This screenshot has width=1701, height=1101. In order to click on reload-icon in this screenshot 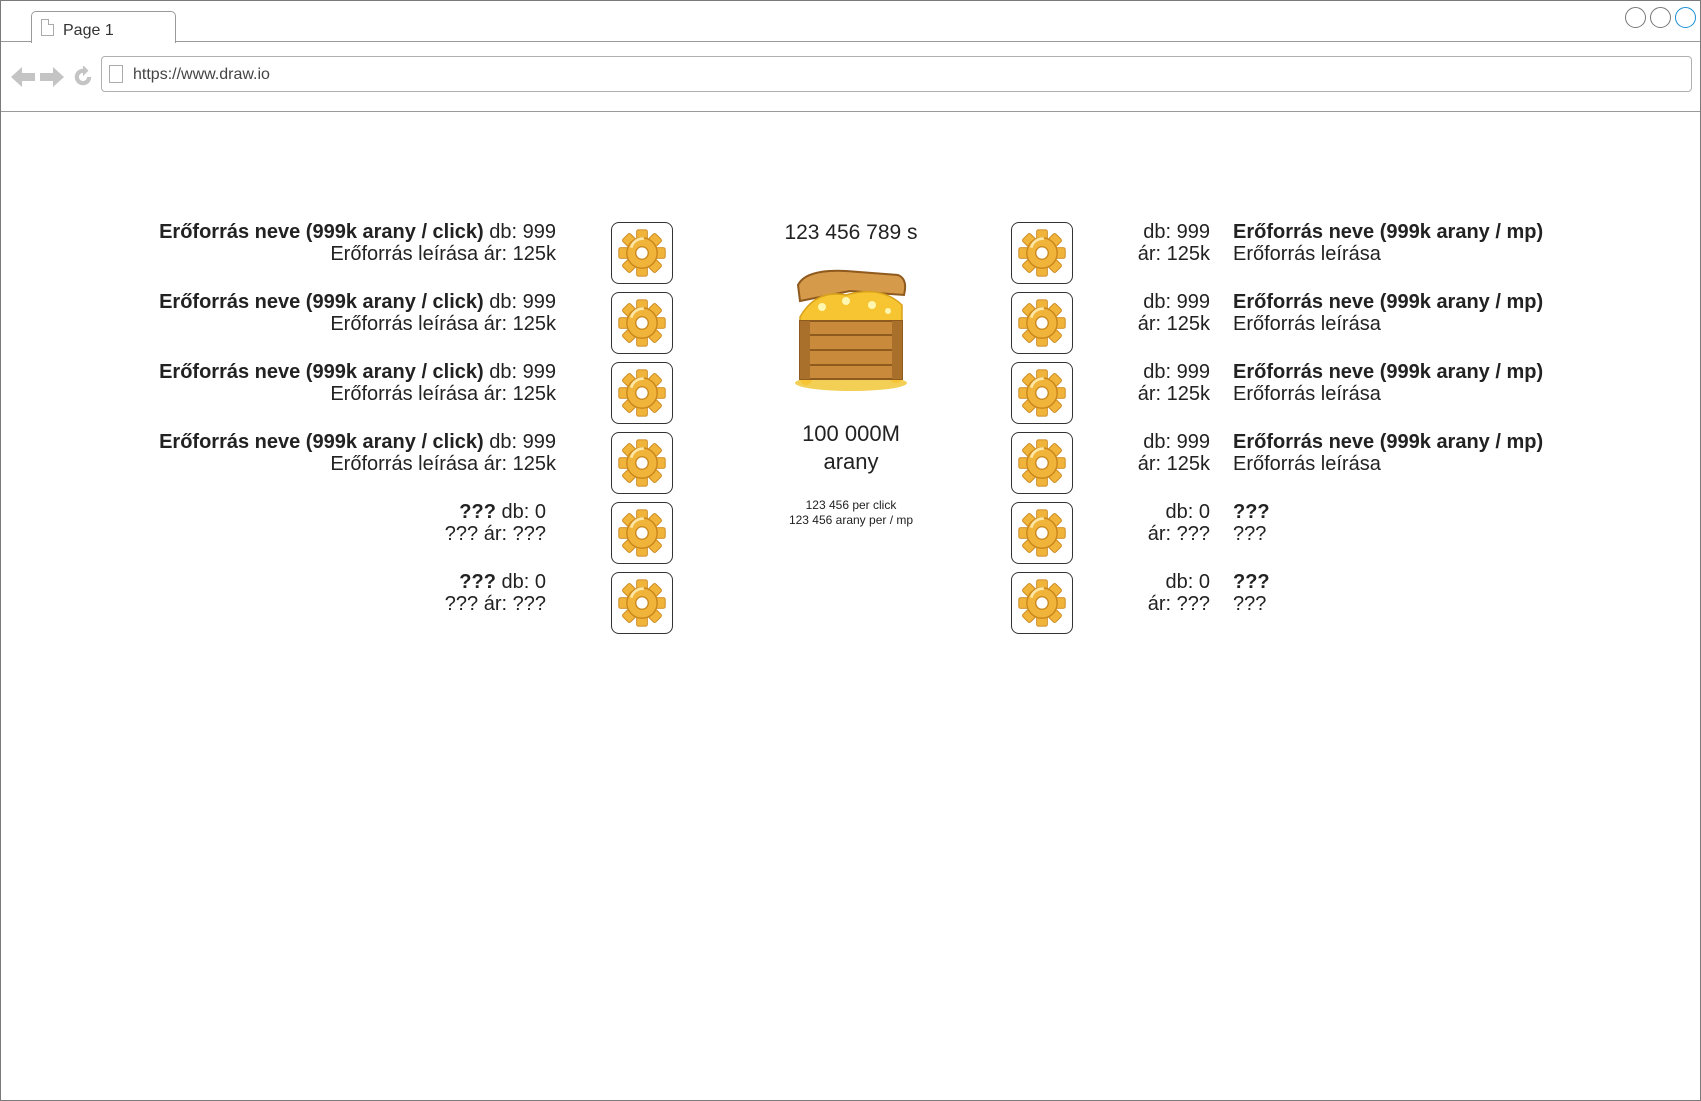, I will do `click(83, 77)`.